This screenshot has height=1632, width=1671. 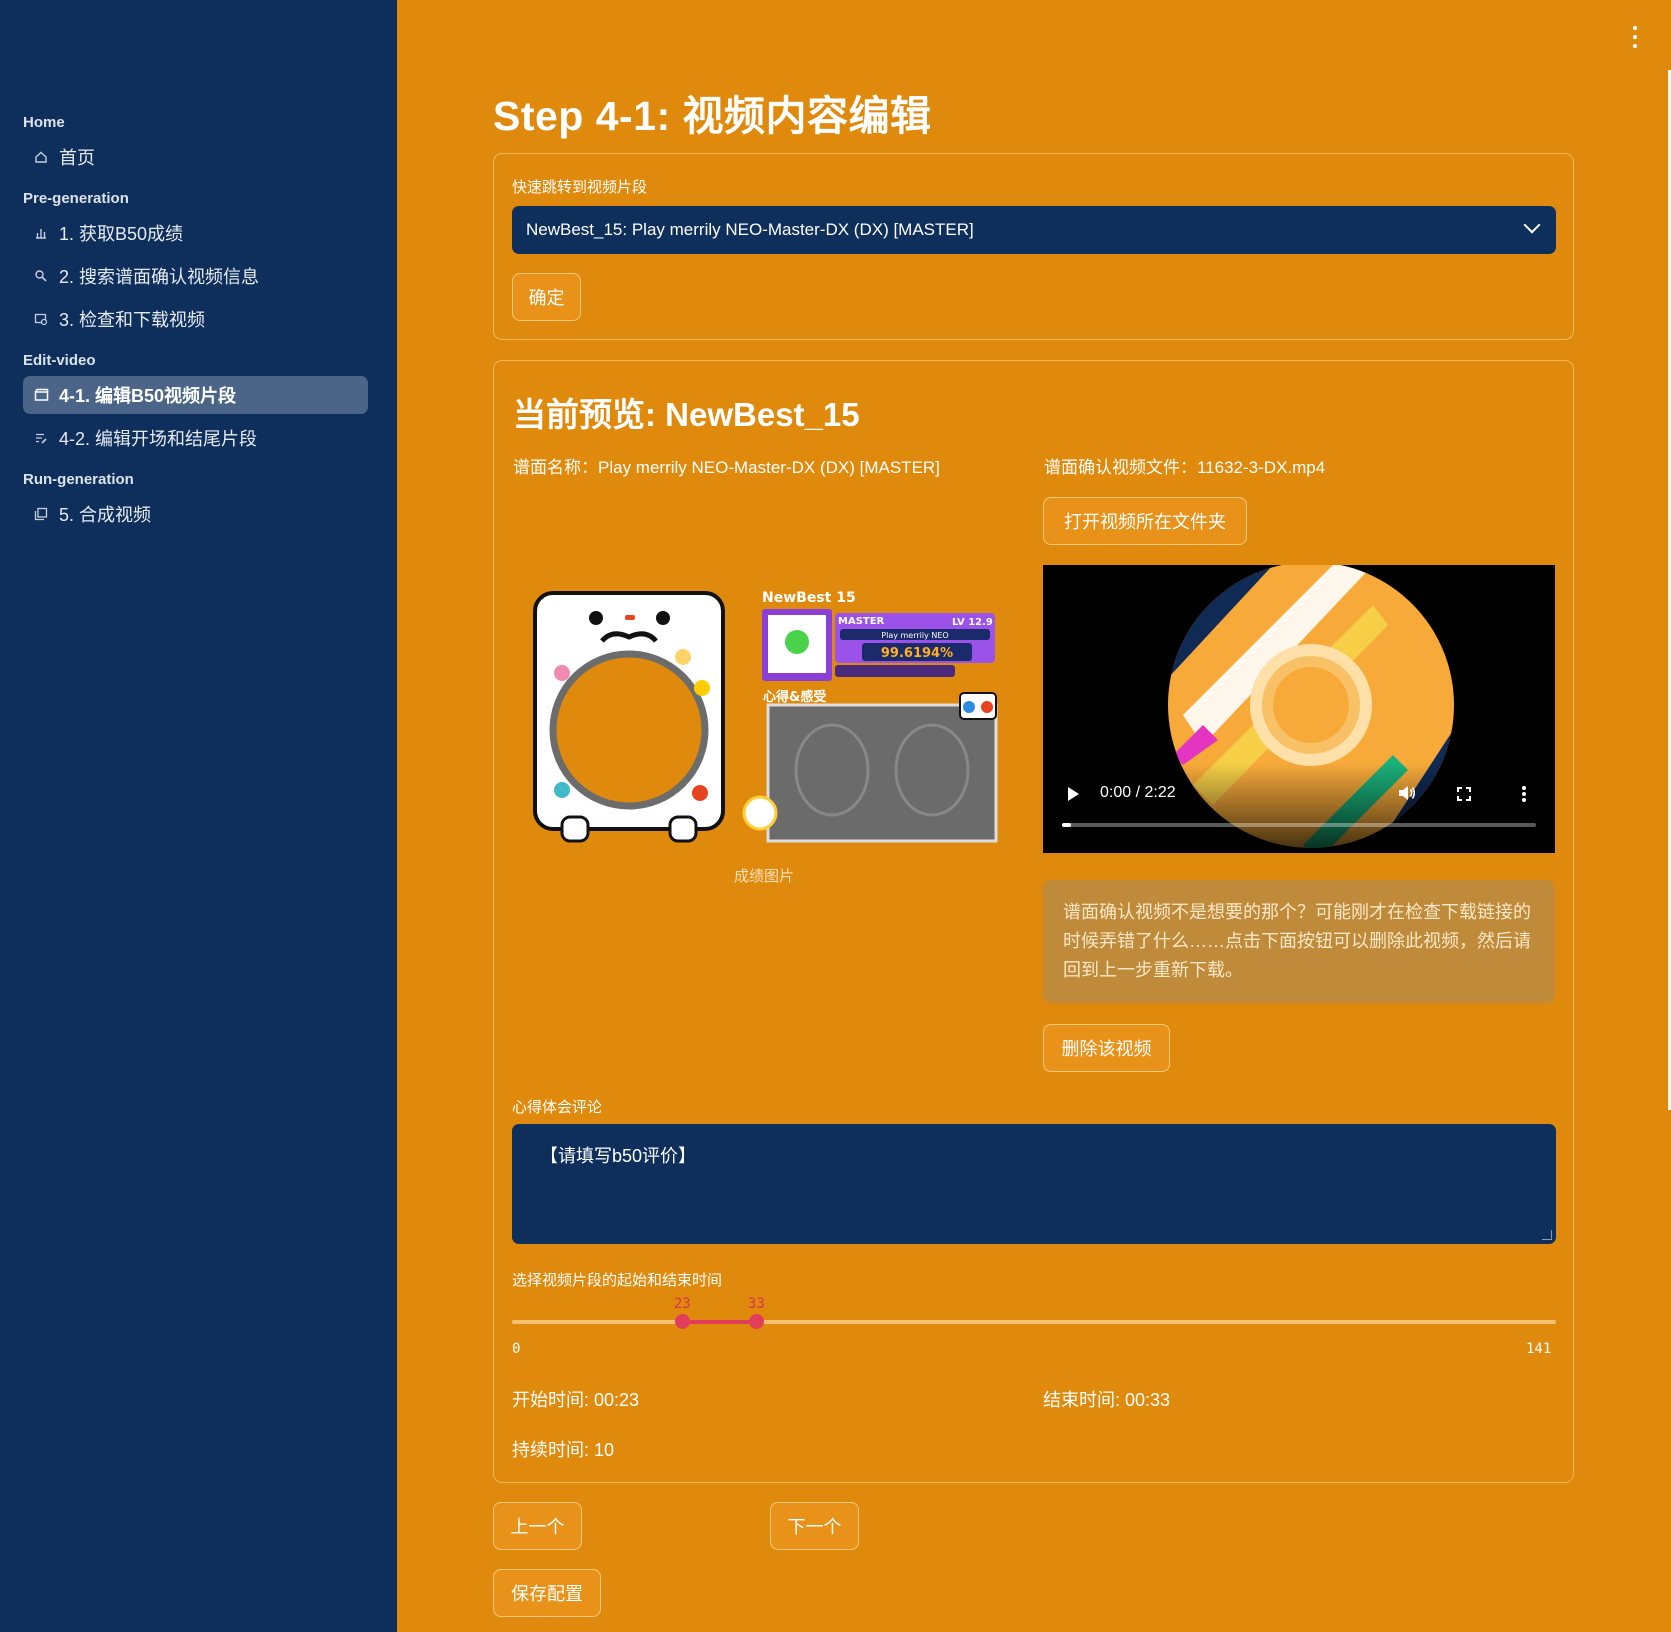 I want to click on library-icon, so click(x=41, y=514).